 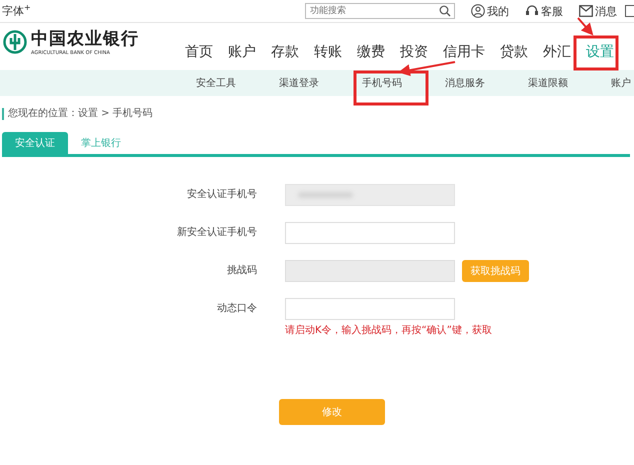 I want to click on nav-item: 账户, so click(x=242, y=52).